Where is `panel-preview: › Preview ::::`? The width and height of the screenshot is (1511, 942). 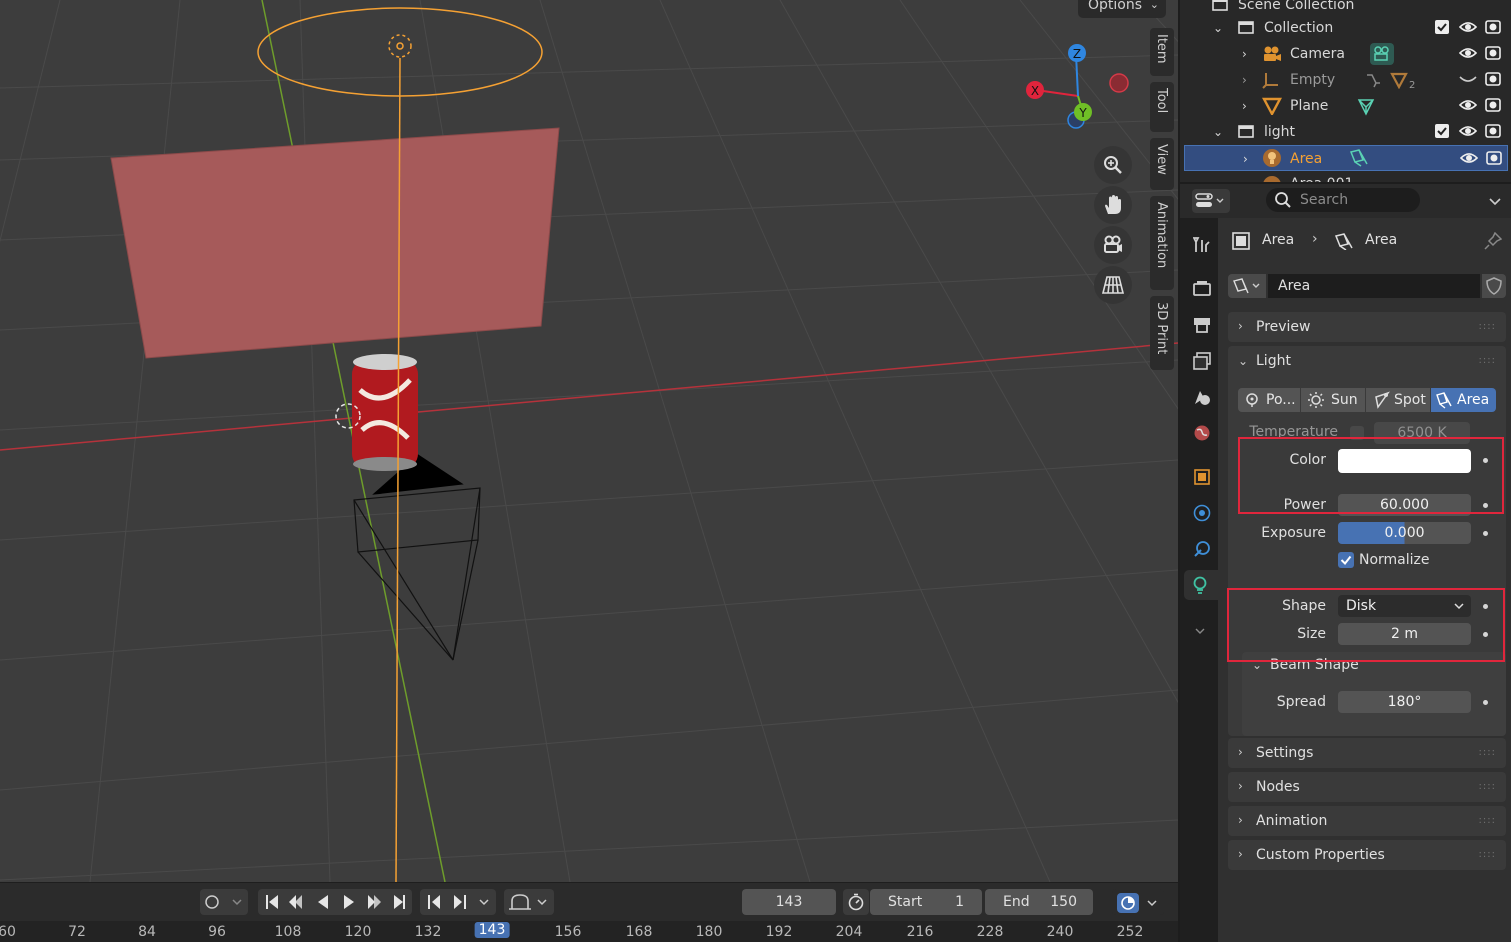 panel-preview: › Preview :::: is located at coordinates (1367, 327).